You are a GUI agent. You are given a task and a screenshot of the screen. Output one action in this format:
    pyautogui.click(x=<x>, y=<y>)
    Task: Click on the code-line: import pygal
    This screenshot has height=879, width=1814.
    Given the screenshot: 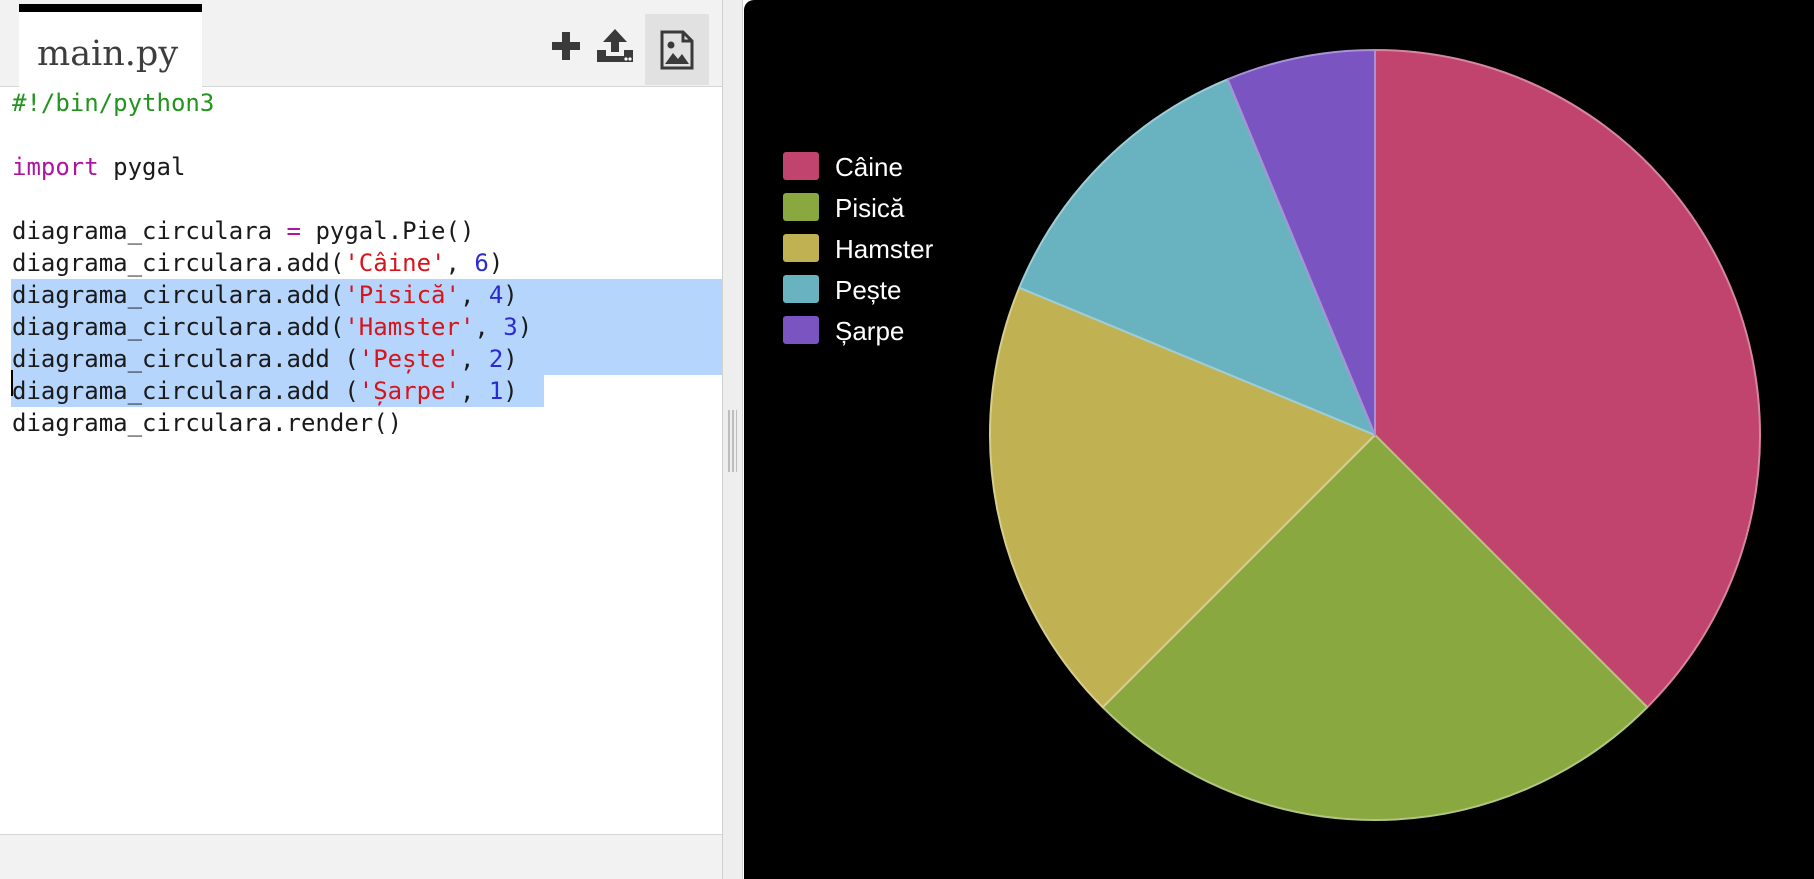 What is the action you would take?
    pyautogui.click(x=98, y=167)
    